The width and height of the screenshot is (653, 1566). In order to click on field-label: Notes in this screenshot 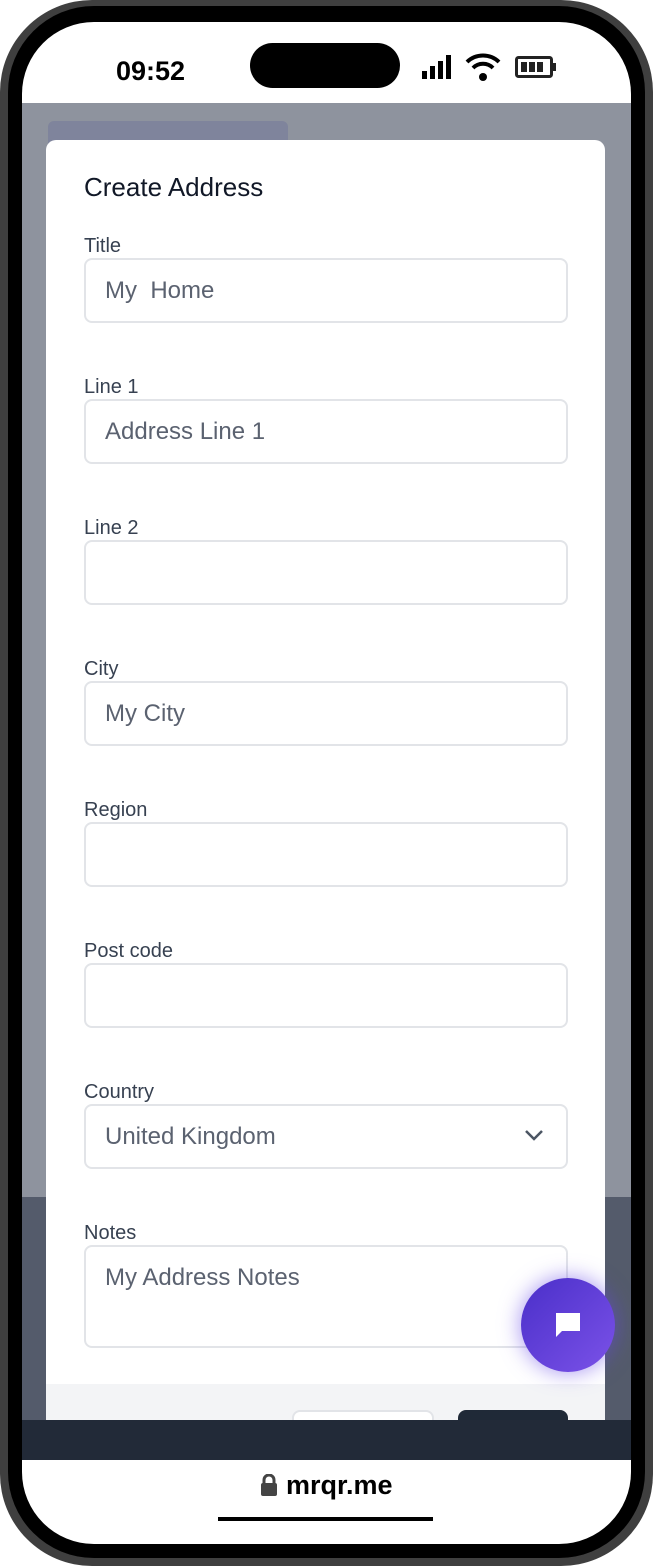, I will do `click(110, 1233)`.